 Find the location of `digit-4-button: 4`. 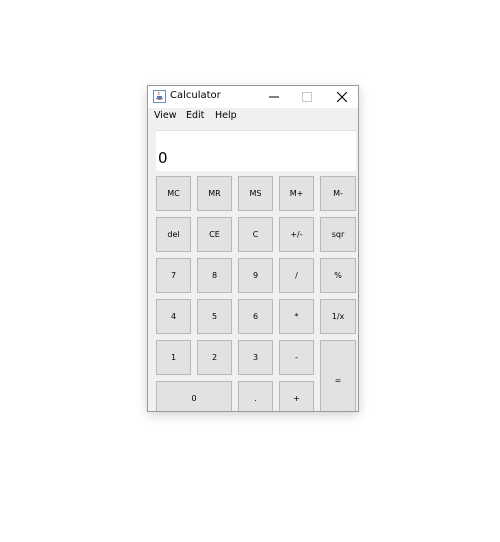

digit-4-button: 4 is located at coordinates (173, 316).